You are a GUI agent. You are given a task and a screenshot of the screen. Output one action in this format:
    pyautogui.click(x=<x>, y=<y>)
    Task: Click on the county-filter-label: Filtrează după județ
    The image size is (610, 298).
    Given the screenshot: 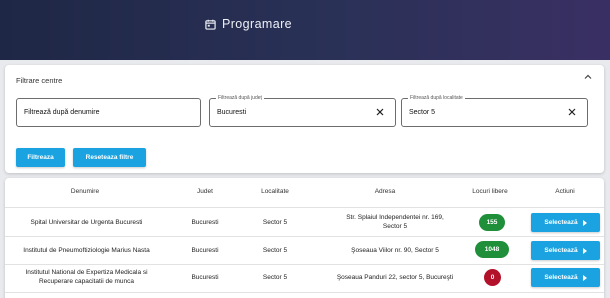 What is the action you would take?
    pyautogui.click(x=240, y=98)
    